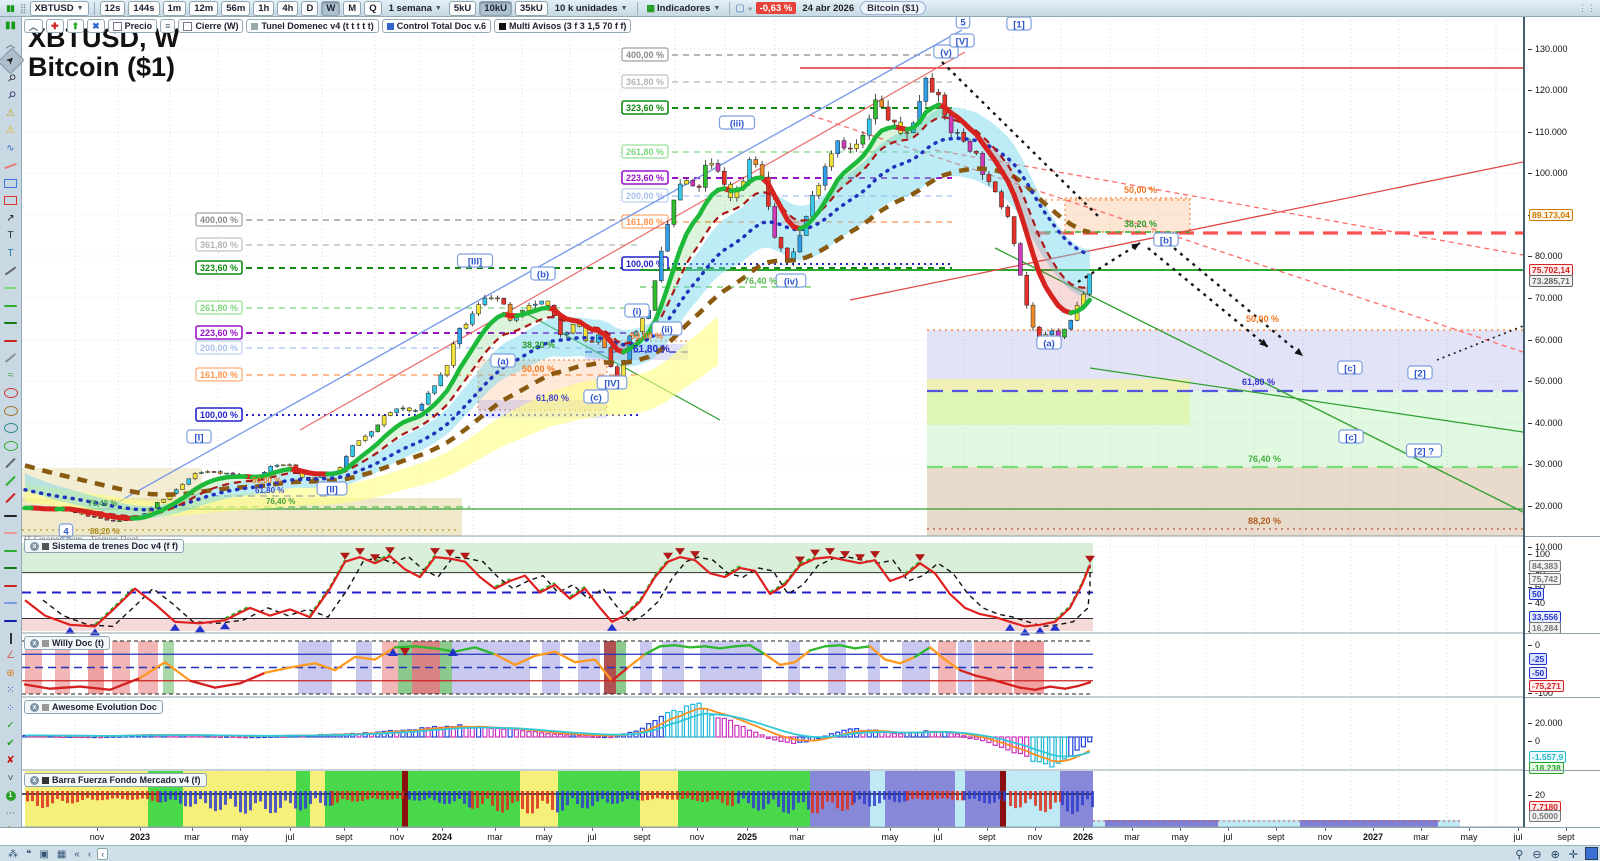 This screenshot has width=1600, height=861. What do you see at coordinates (1551, 215) in the screenshot?
I see `price-badge: 89.173,04` at bounding box center [1551, 215].